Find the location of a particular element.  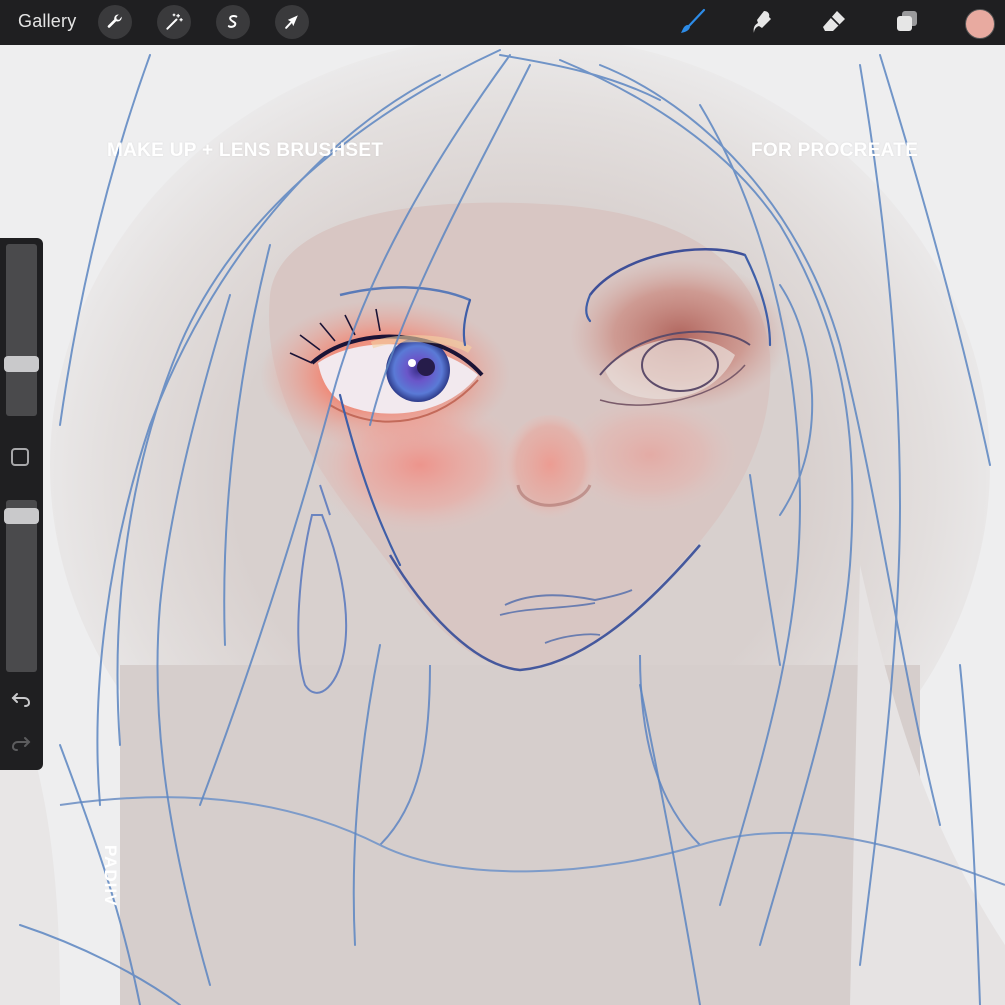

square-modify-icon is located at coordinates (20, 457).